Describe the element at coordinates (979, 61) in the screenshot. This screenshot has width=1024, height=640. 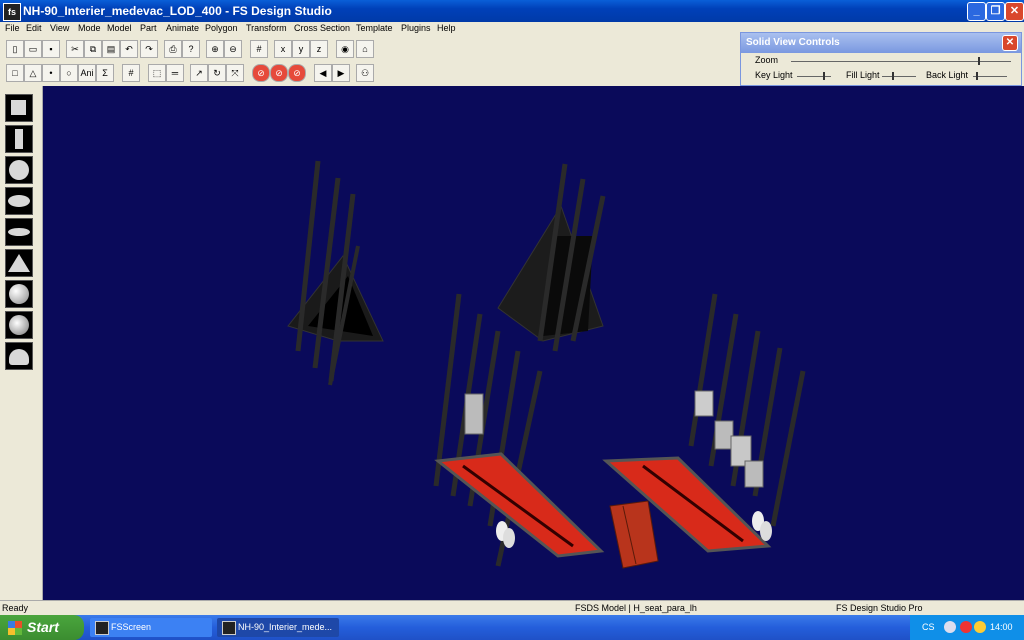
I see `zoom-slider-thumb` at that location.